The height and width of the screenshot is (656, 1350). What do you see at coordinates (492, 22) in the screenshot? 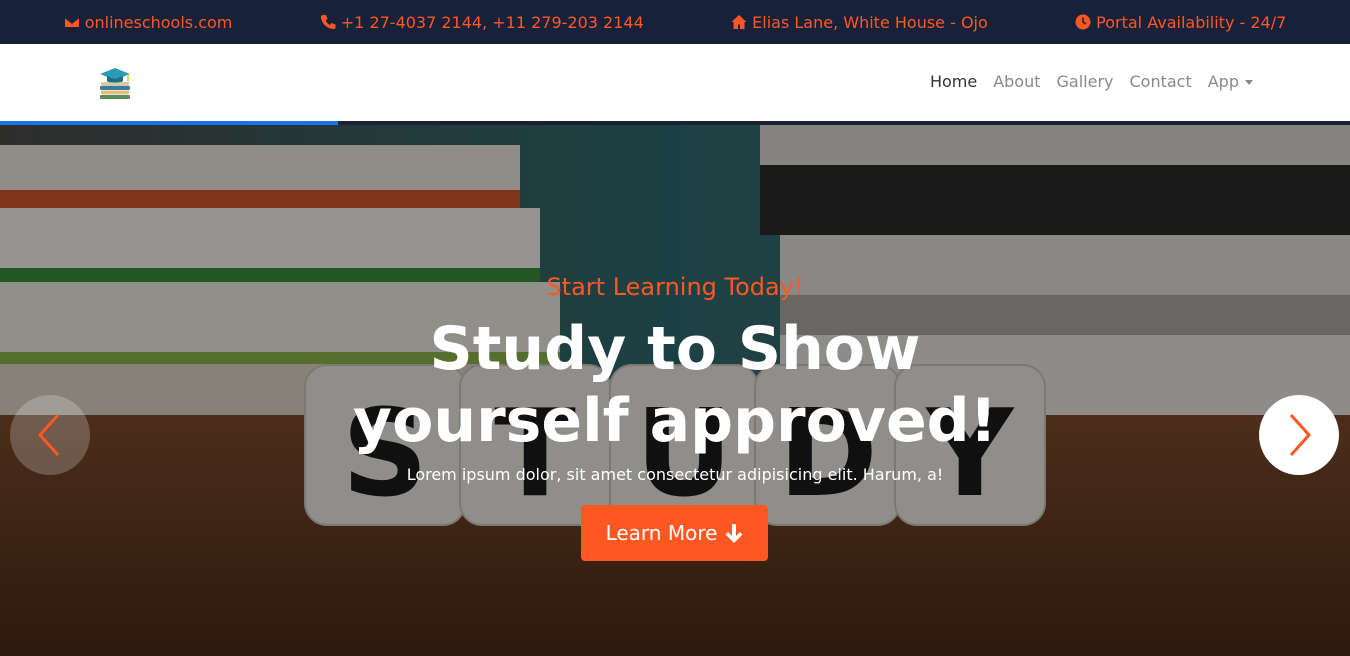
I see `phone-text: +1 27-4037 2144, +11 279-203 2144` at bounding box center [492, 22].